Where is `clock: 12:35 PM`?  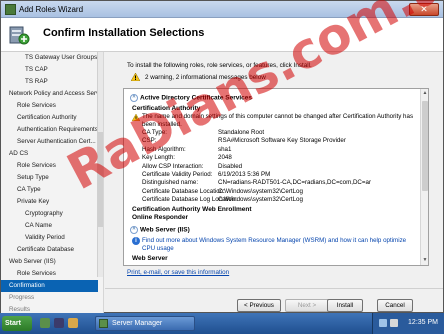
clock: 12:35 PM is located at coordinates (423, 322).